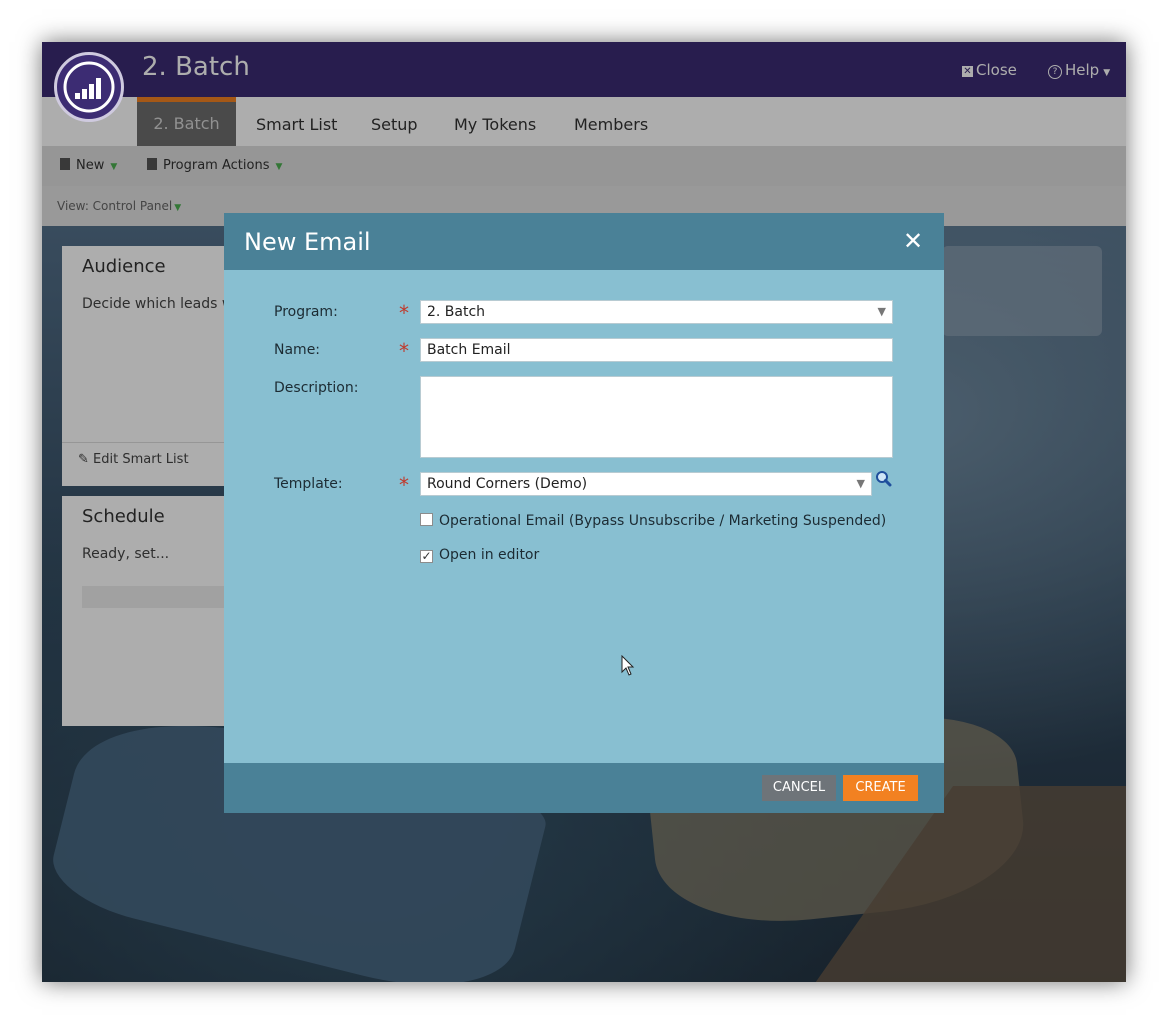 This screenshot has width=1168, height=1025. What do you see at coordinates (308, 484) in the screenshot?
I see `template-label: Template:` at bounding box center [308, 484].